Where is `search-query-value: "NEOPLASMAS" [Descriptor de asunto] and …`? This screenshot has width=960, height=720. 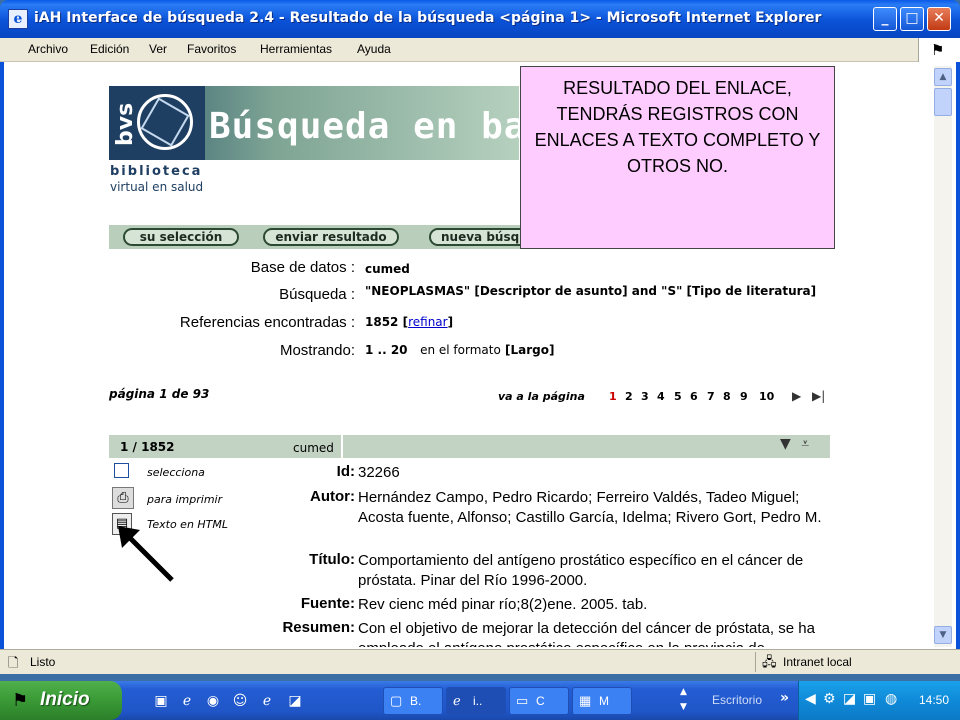
search-query-value: "NEOPLASMAS" [Descriptor de asunto] and … is located at coordinates (591, 291).